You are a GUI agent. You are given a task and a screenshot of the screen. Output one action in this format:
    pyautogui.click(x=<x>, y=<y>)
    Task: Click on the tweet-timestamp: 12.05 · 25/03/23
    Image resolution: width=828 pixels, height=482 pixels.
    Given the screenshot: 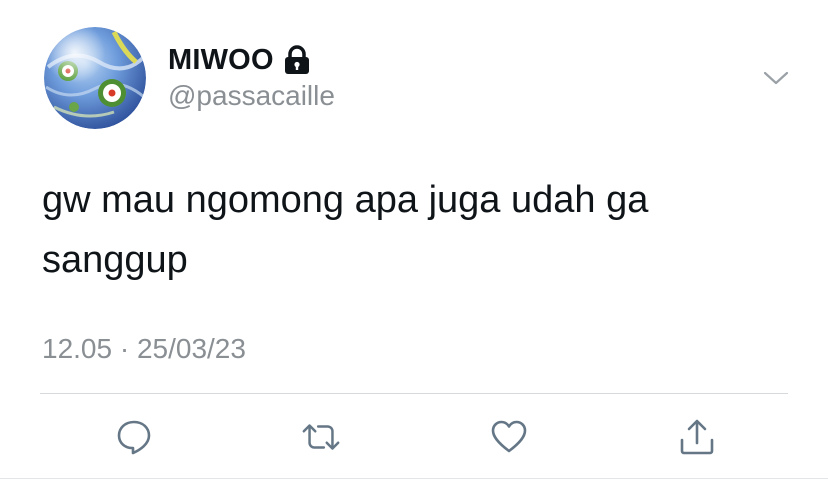 What is the action you would take?
    pyautogui.click(x=144, y=349)
    